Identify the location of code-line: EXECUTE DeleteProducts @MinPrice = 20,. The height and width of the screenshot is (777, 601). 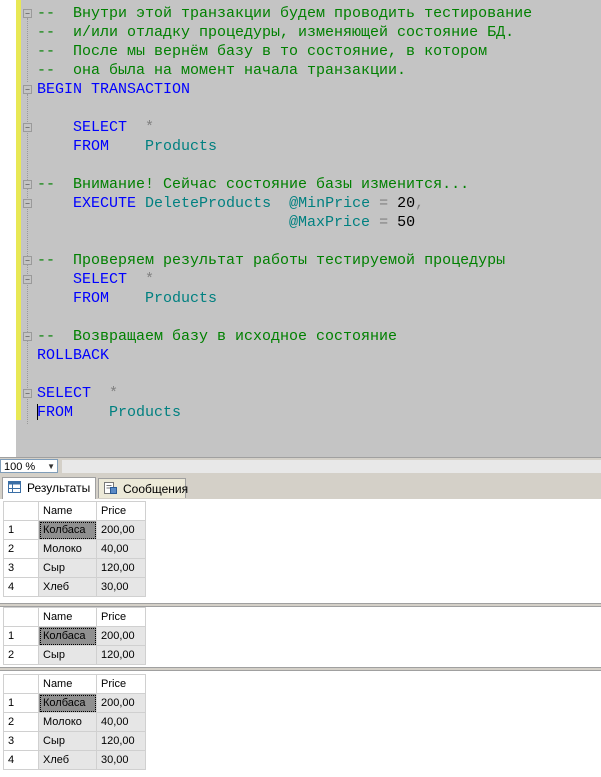
(284, 203).